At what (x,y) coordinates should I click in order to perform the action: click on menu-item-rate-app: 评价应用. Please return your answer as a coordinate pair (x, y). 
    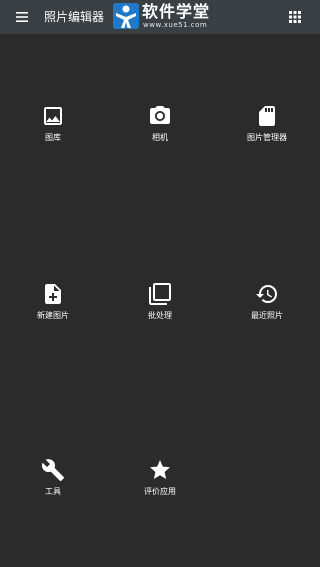
    Looking at the image, I should click on (160, 488).